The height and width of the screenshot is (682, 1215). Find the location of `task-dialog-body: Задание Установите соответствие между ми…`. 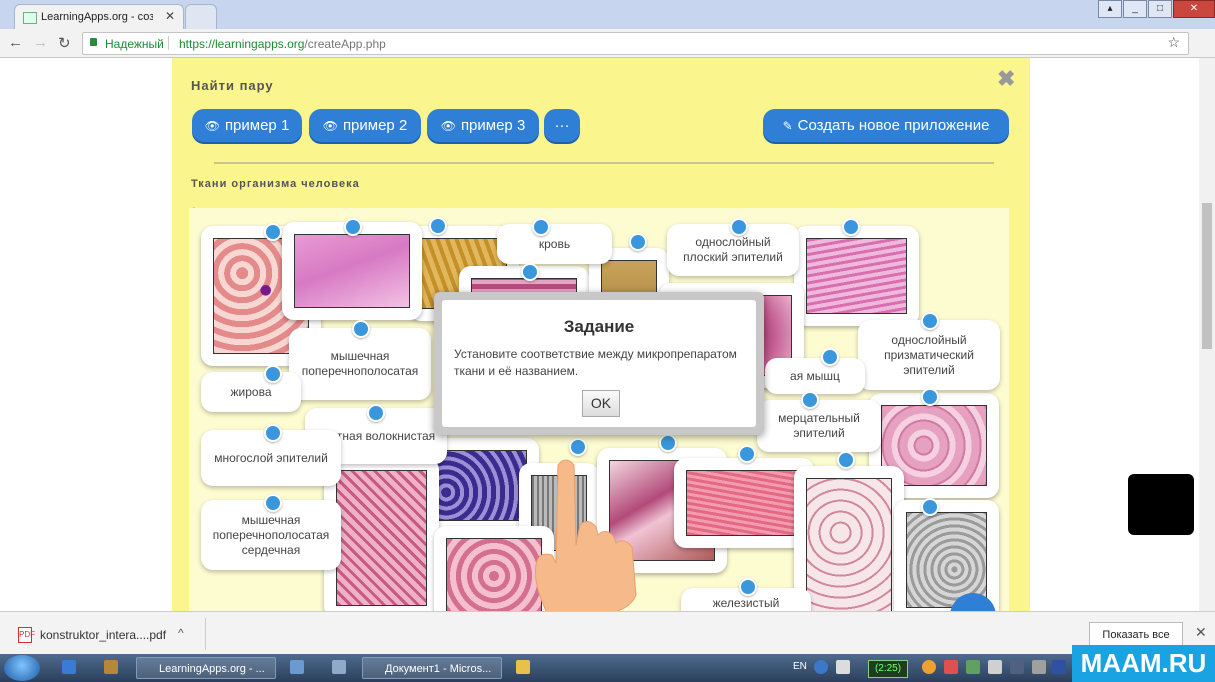

task-dialog-body: Задание Установите соответствие между ми… is located at coordinates (599, 363).